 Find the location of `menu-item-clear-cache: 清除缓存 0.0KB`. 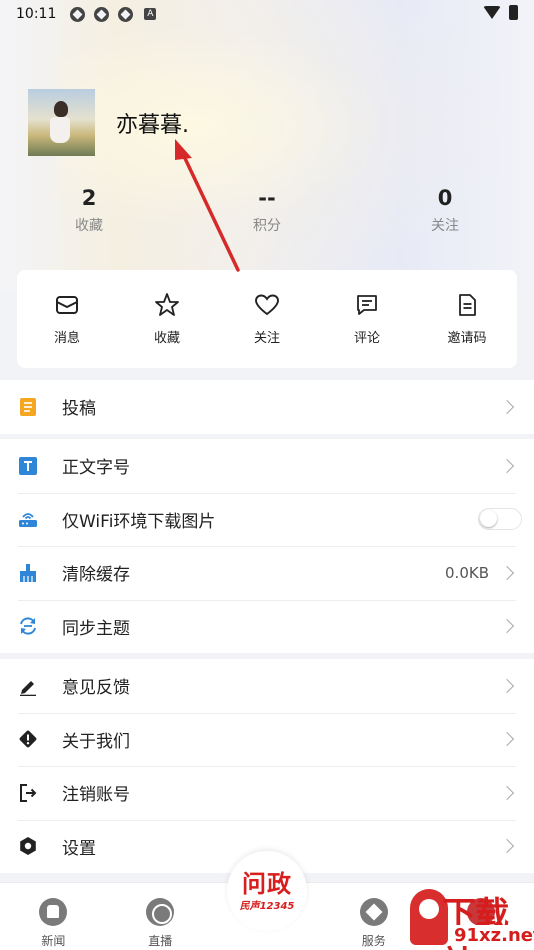

menu-item-clear-cache: 清除缓存 0.0KB is located at coordinates (267, 573).